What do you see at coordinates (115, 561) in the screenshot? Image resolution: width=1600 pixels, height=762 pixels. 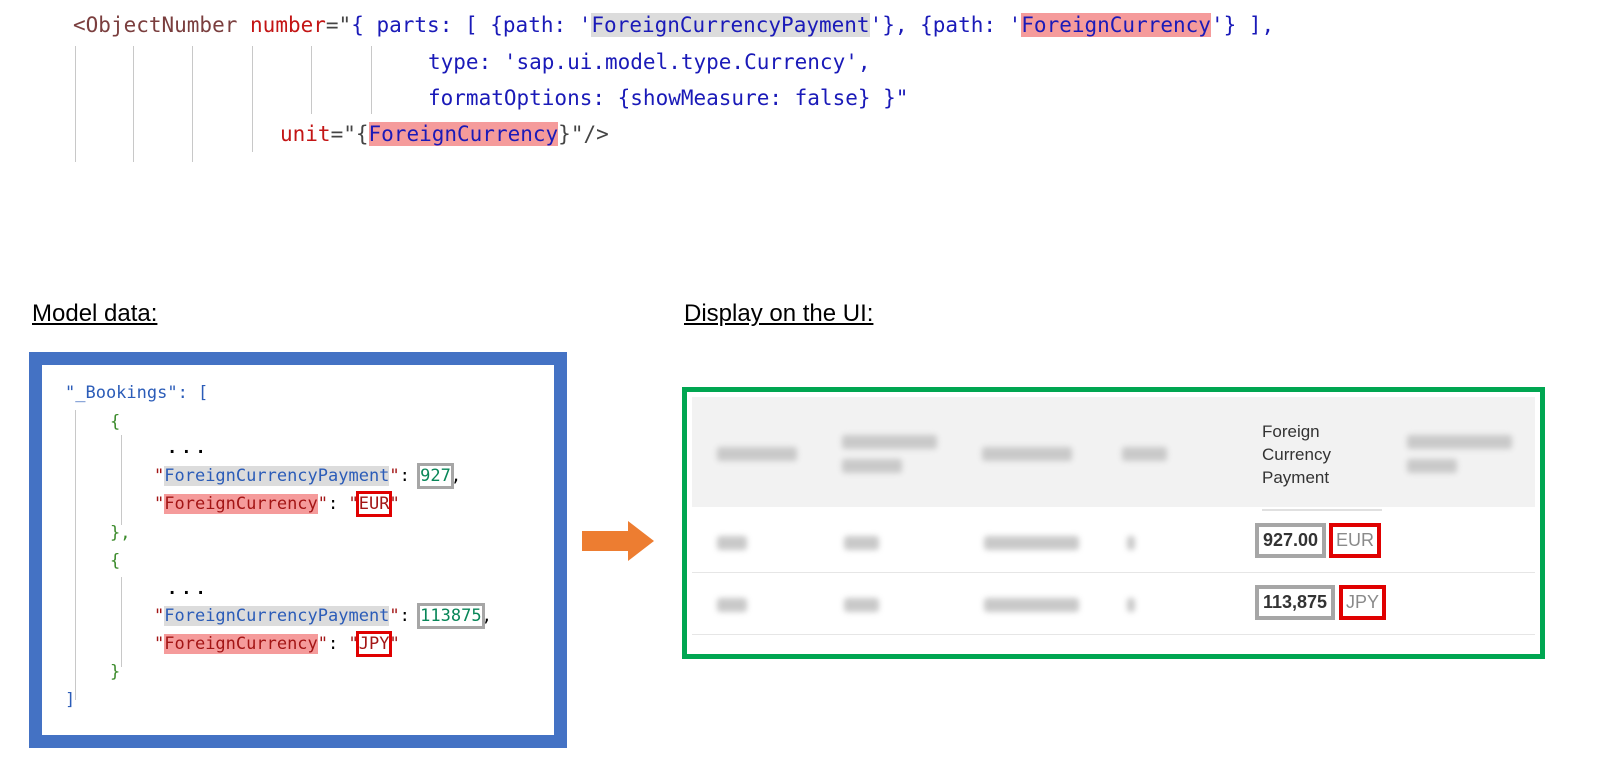 I see `json-open-brace-2: {` at bounding box center [115, 561].